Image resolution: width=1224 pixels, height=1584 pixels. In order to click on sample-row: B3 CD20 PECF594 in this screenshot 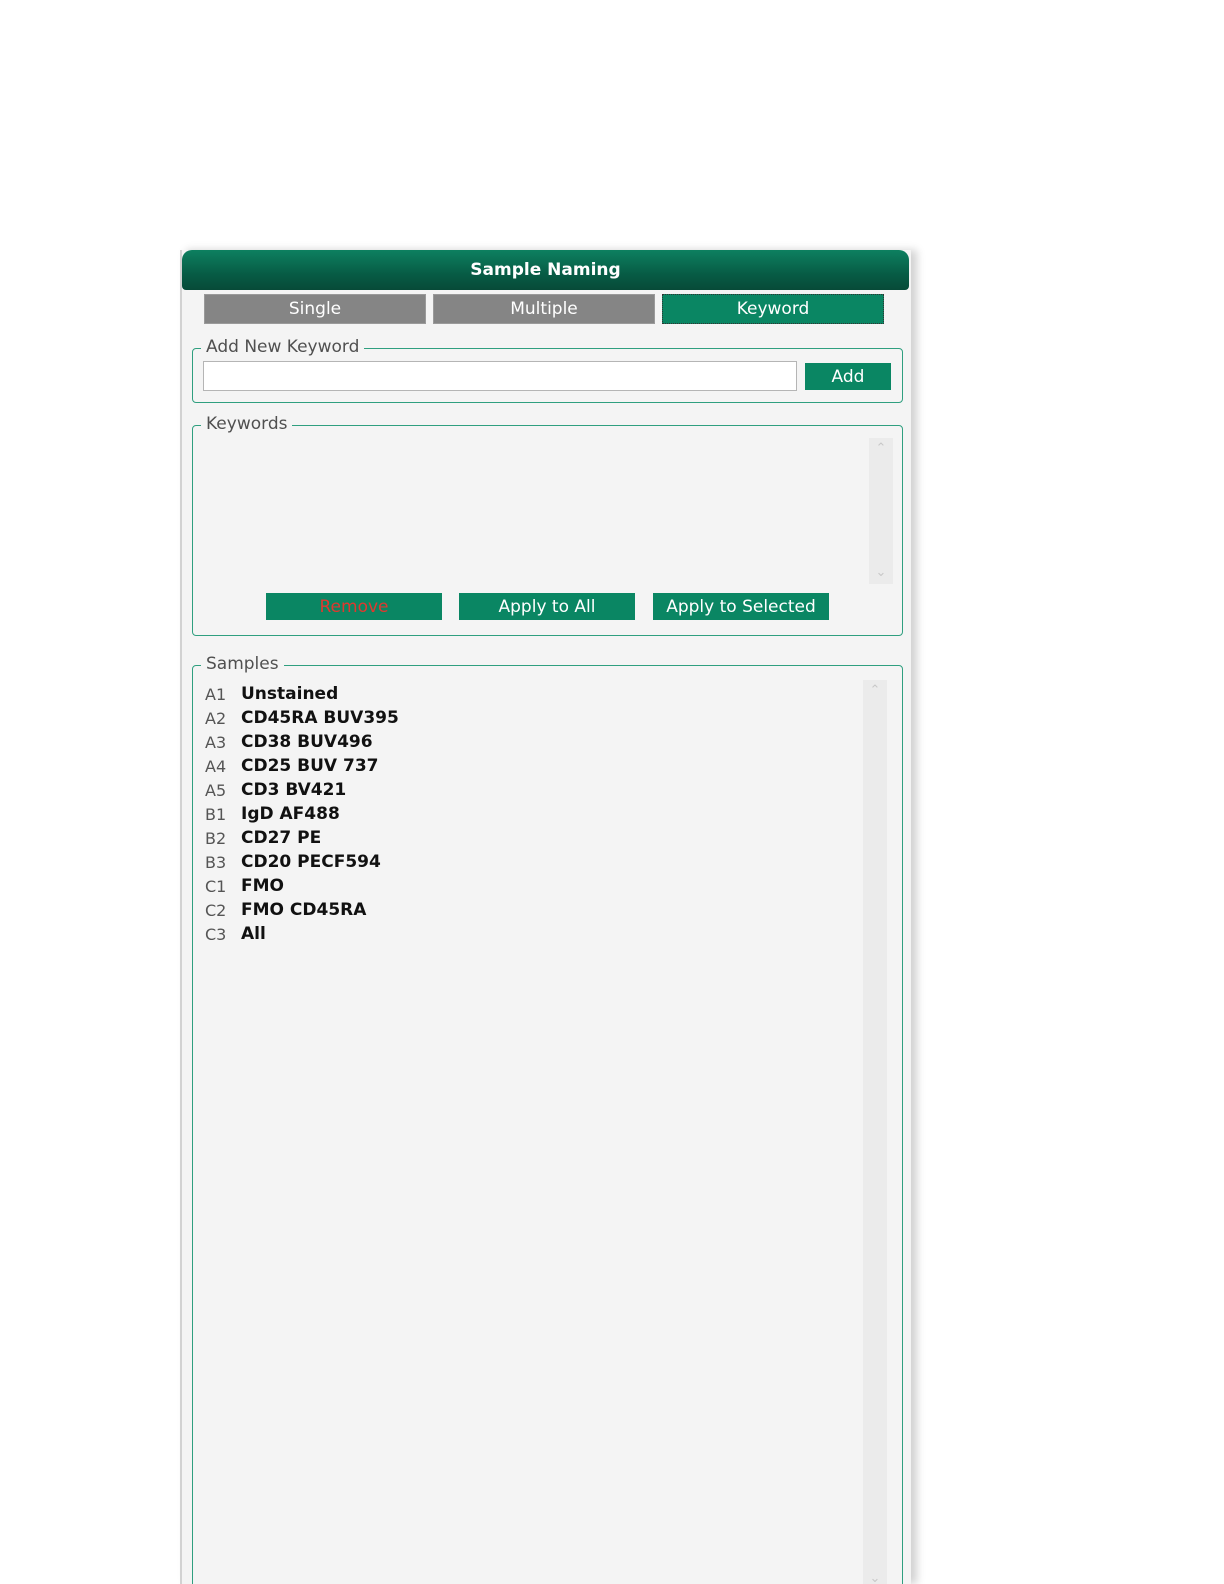, I will do `click(302, 862)`.